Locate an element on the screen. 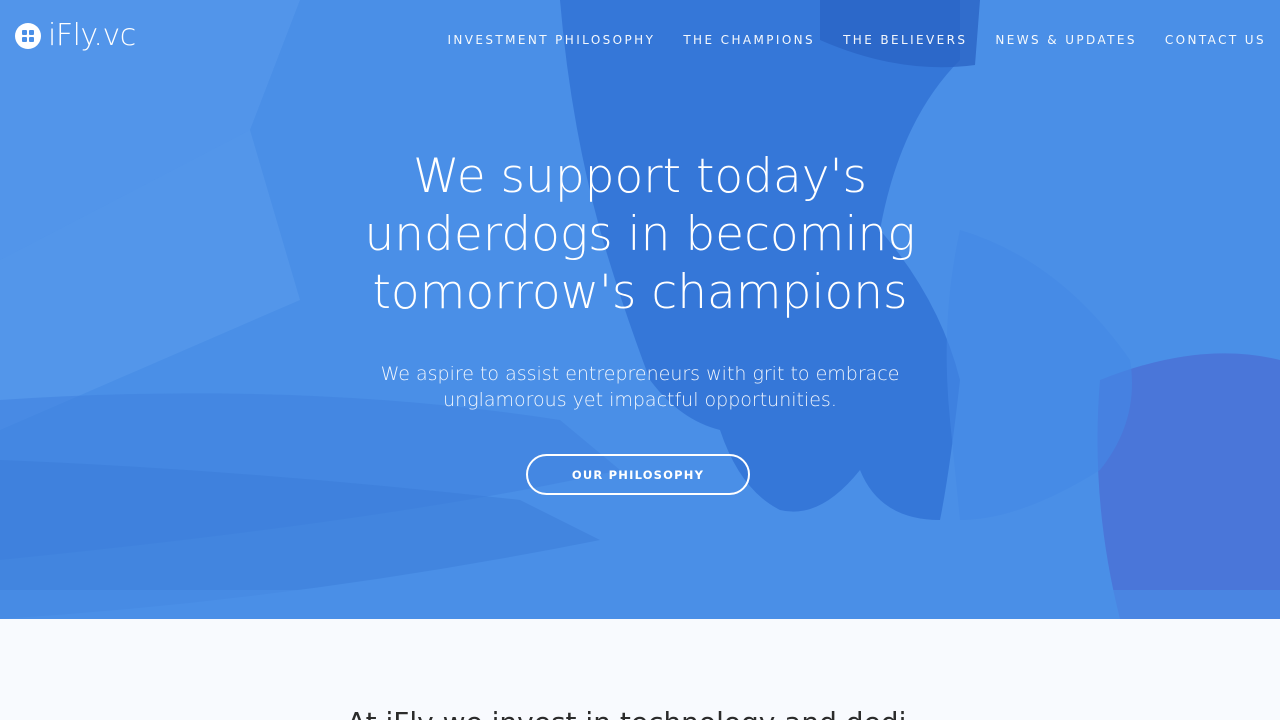 The width and height of the screenshot is (1280, 720). brand-logo: iFly.vc is located at coordinates (75, 36).